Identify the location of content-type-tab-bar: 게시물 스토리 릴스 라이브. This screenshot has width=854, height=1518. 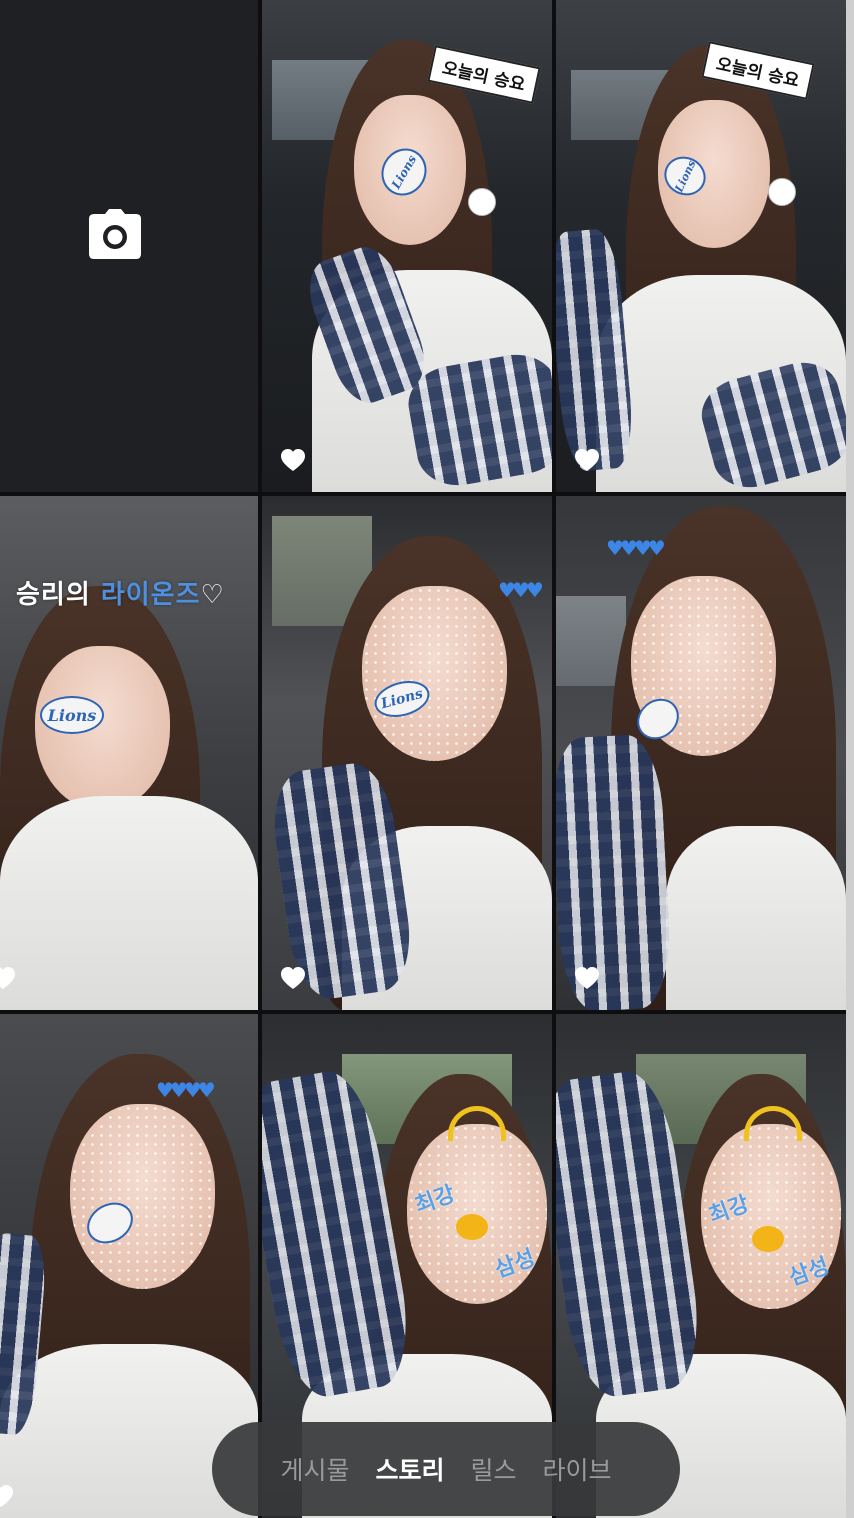
(446, 1469).